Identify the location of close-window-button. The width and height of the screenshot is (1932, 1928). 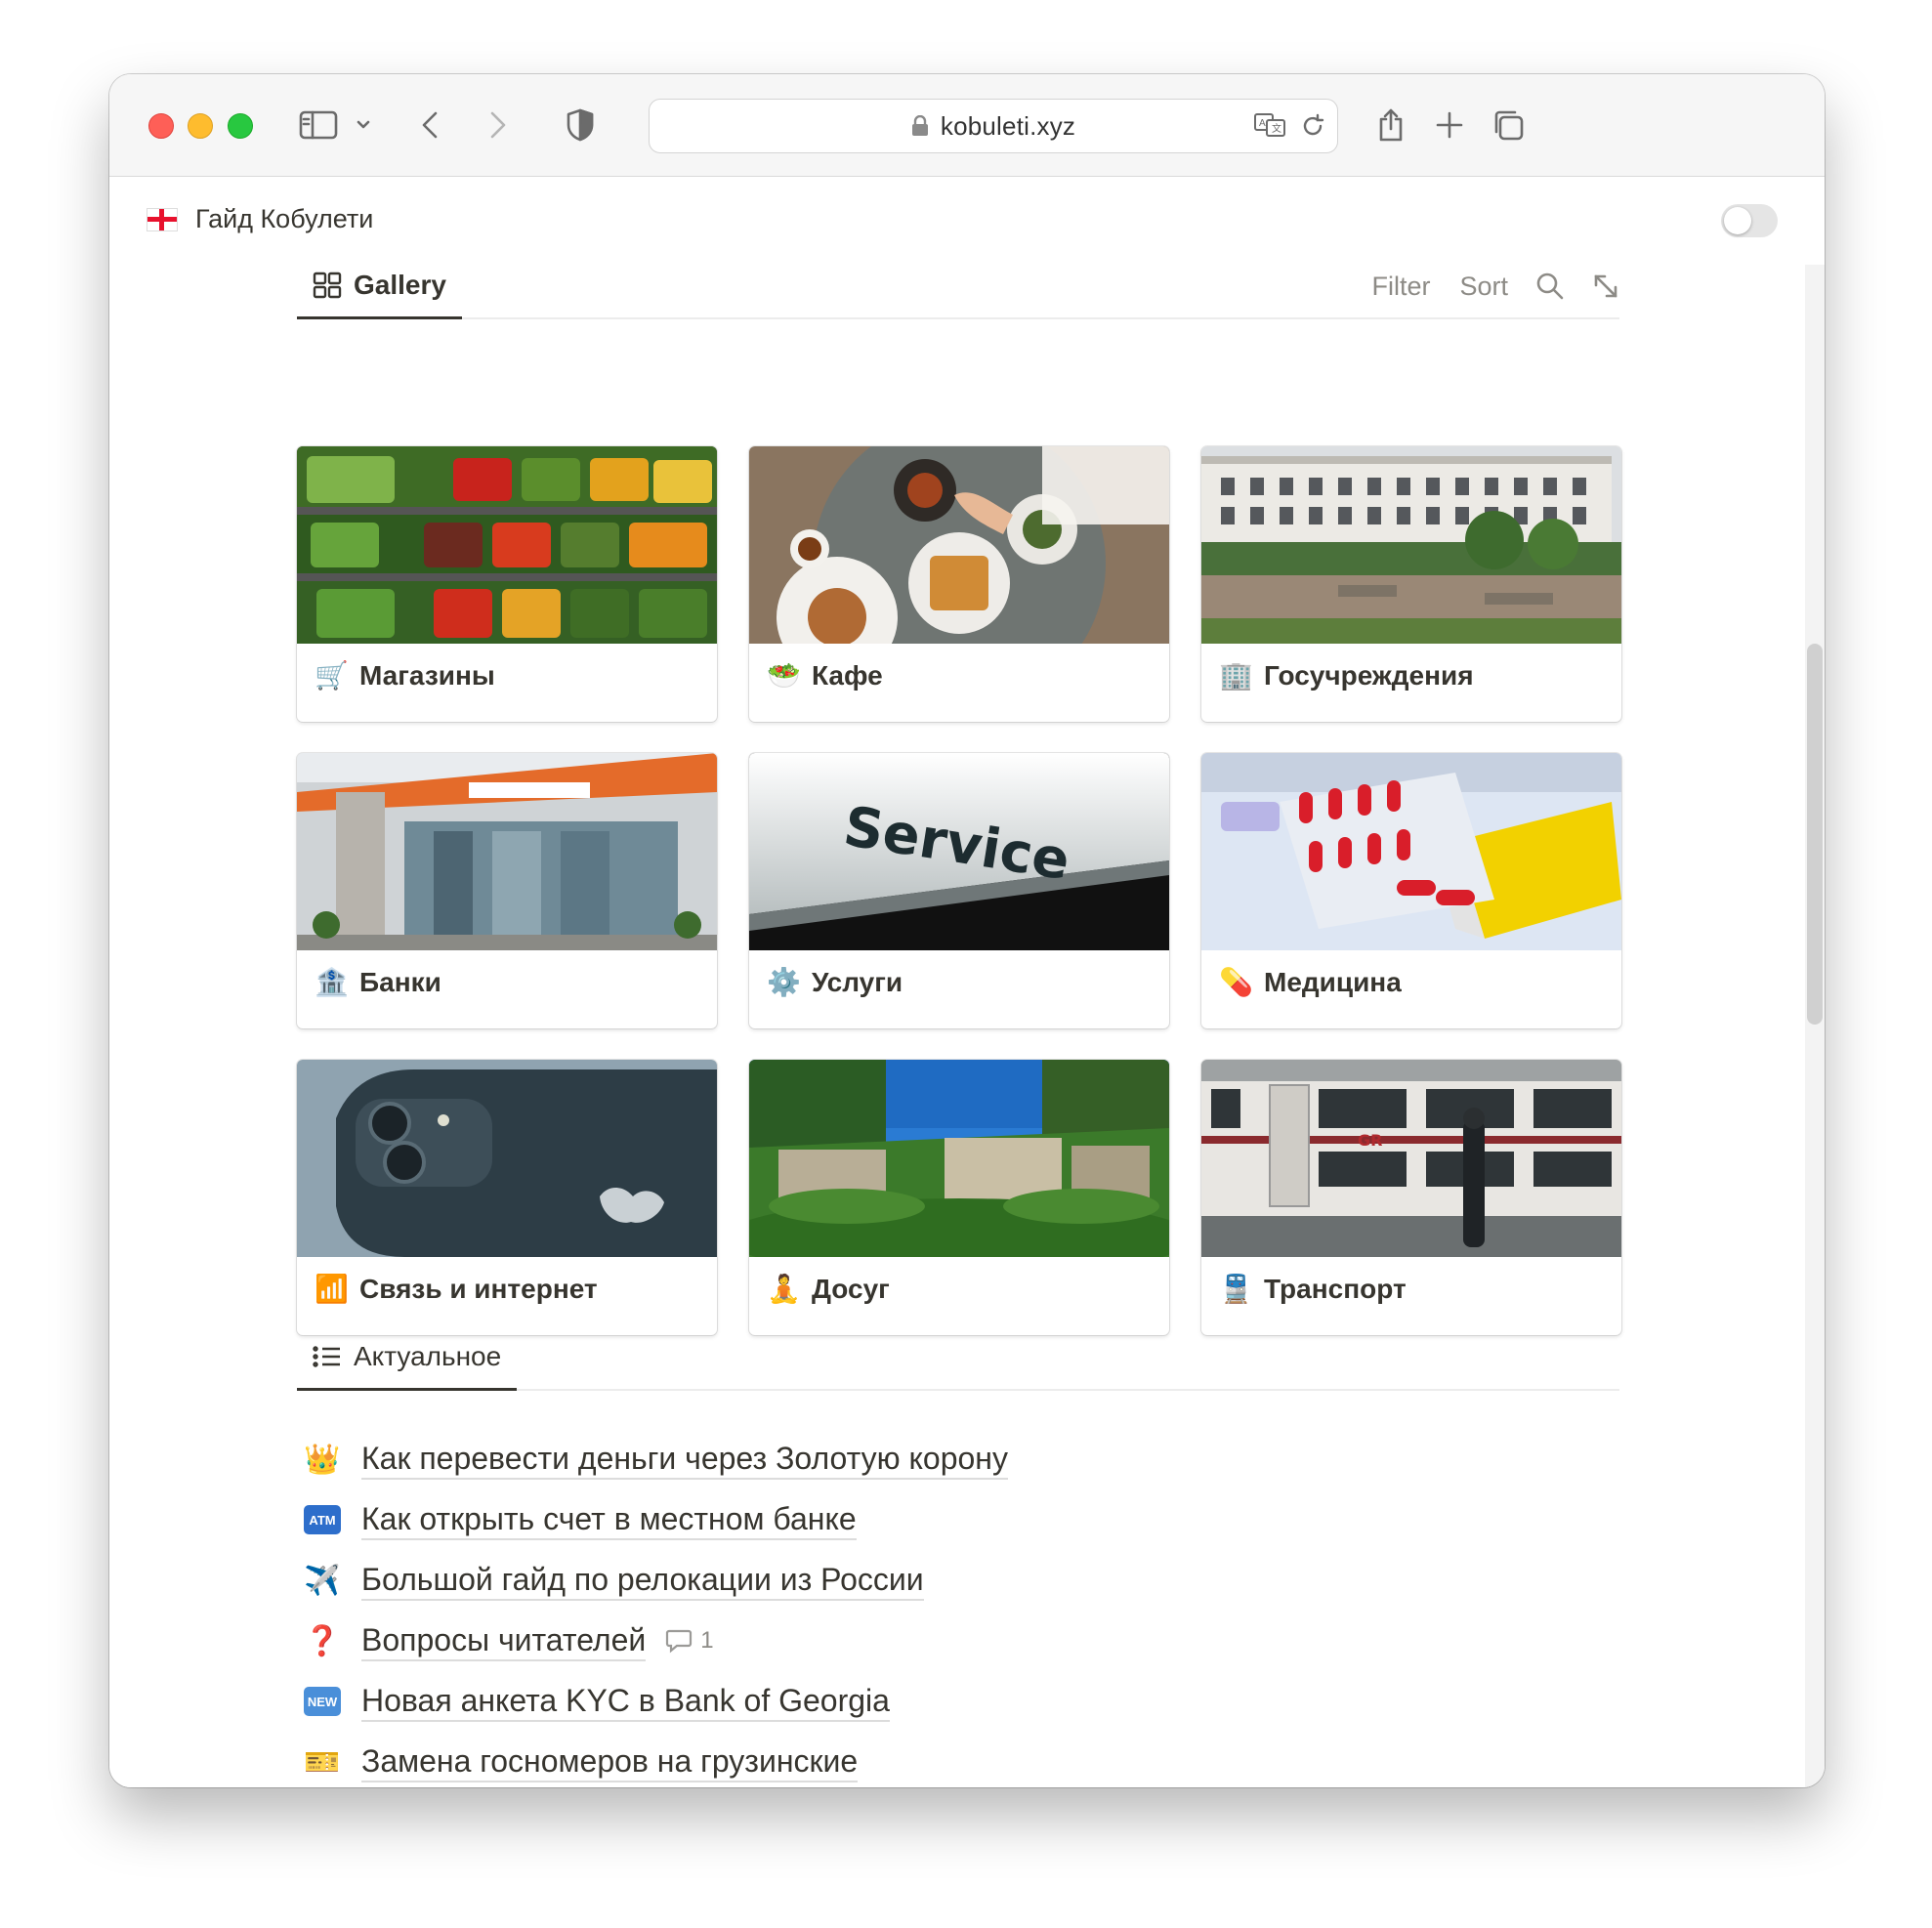
(161, 126).